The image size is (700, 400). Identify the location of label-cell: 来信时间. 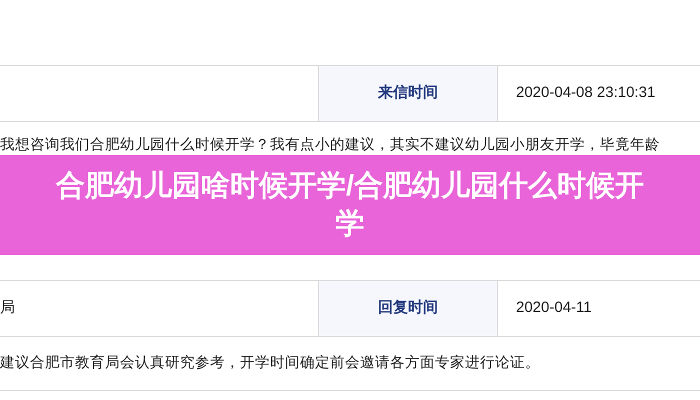
(408, 93).